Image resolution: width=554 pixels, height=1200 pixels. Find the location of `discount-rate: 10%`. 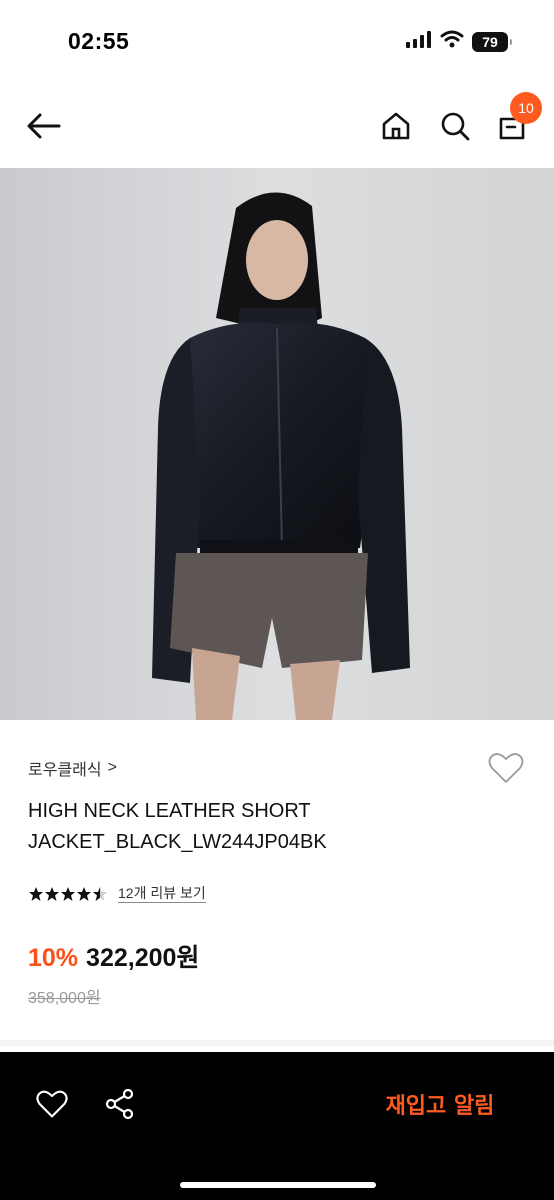

discount-rate: 10% is located at coordinates (53, 958).